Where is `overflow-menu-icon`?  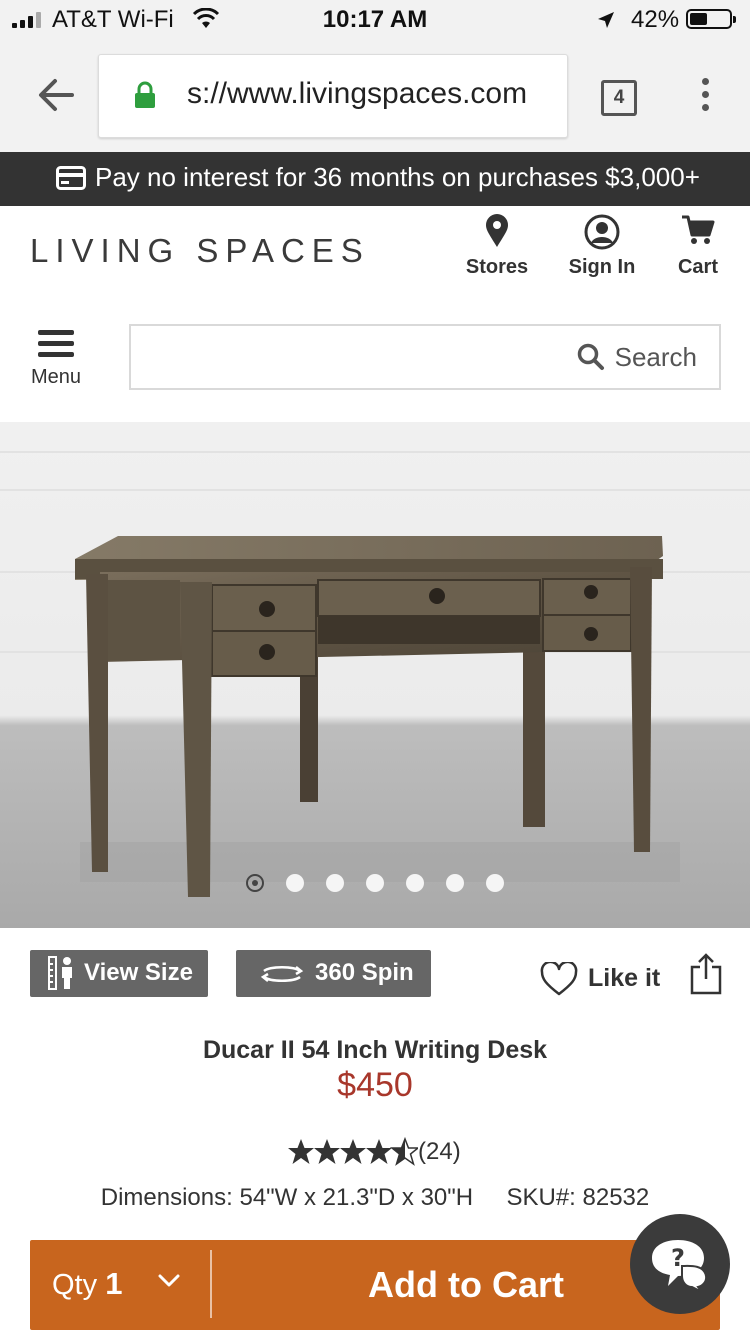 overflow-menu-icon is located at coordinates (705, 96).